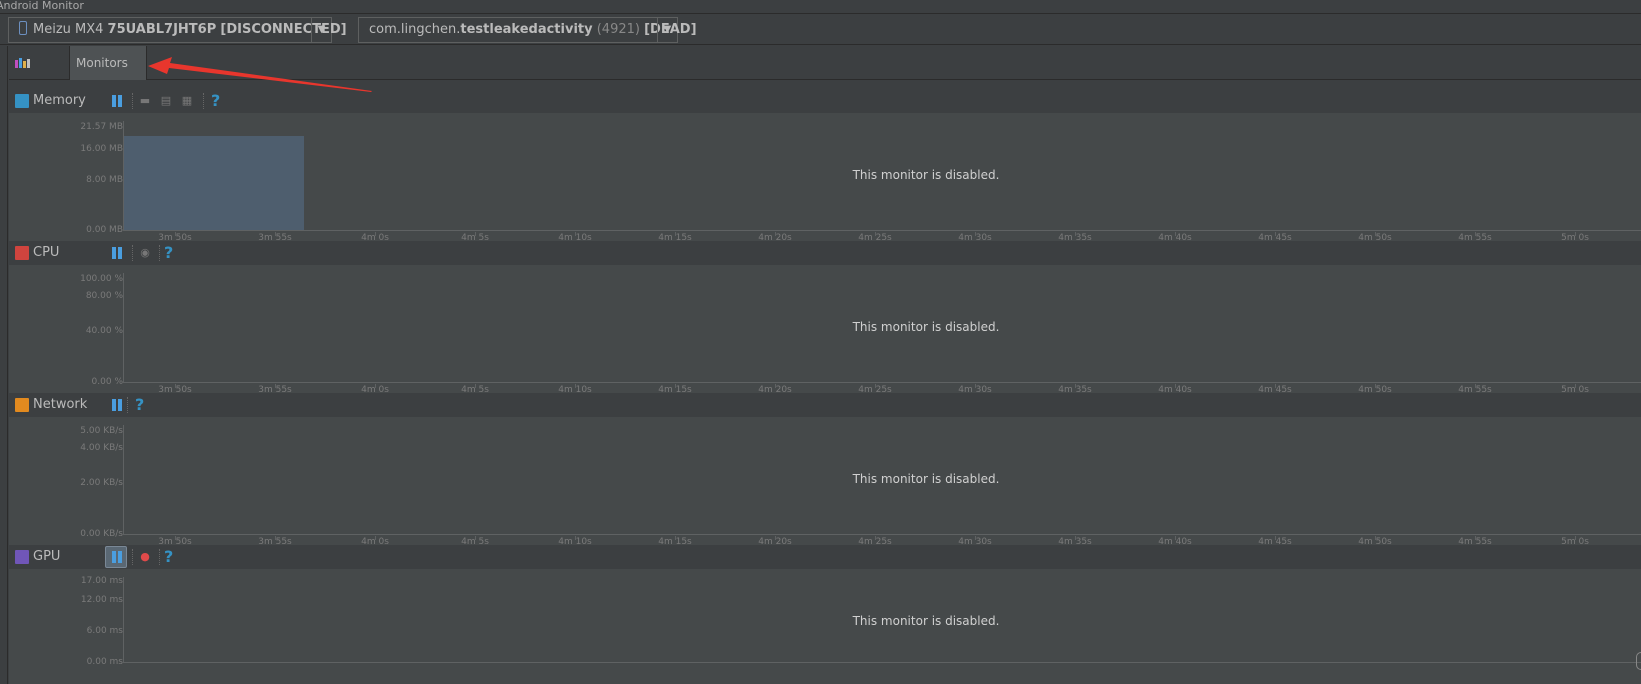 This screenshot has width=1641, height=684. I want to click on monitor-title: Memory, so click(59, 100).